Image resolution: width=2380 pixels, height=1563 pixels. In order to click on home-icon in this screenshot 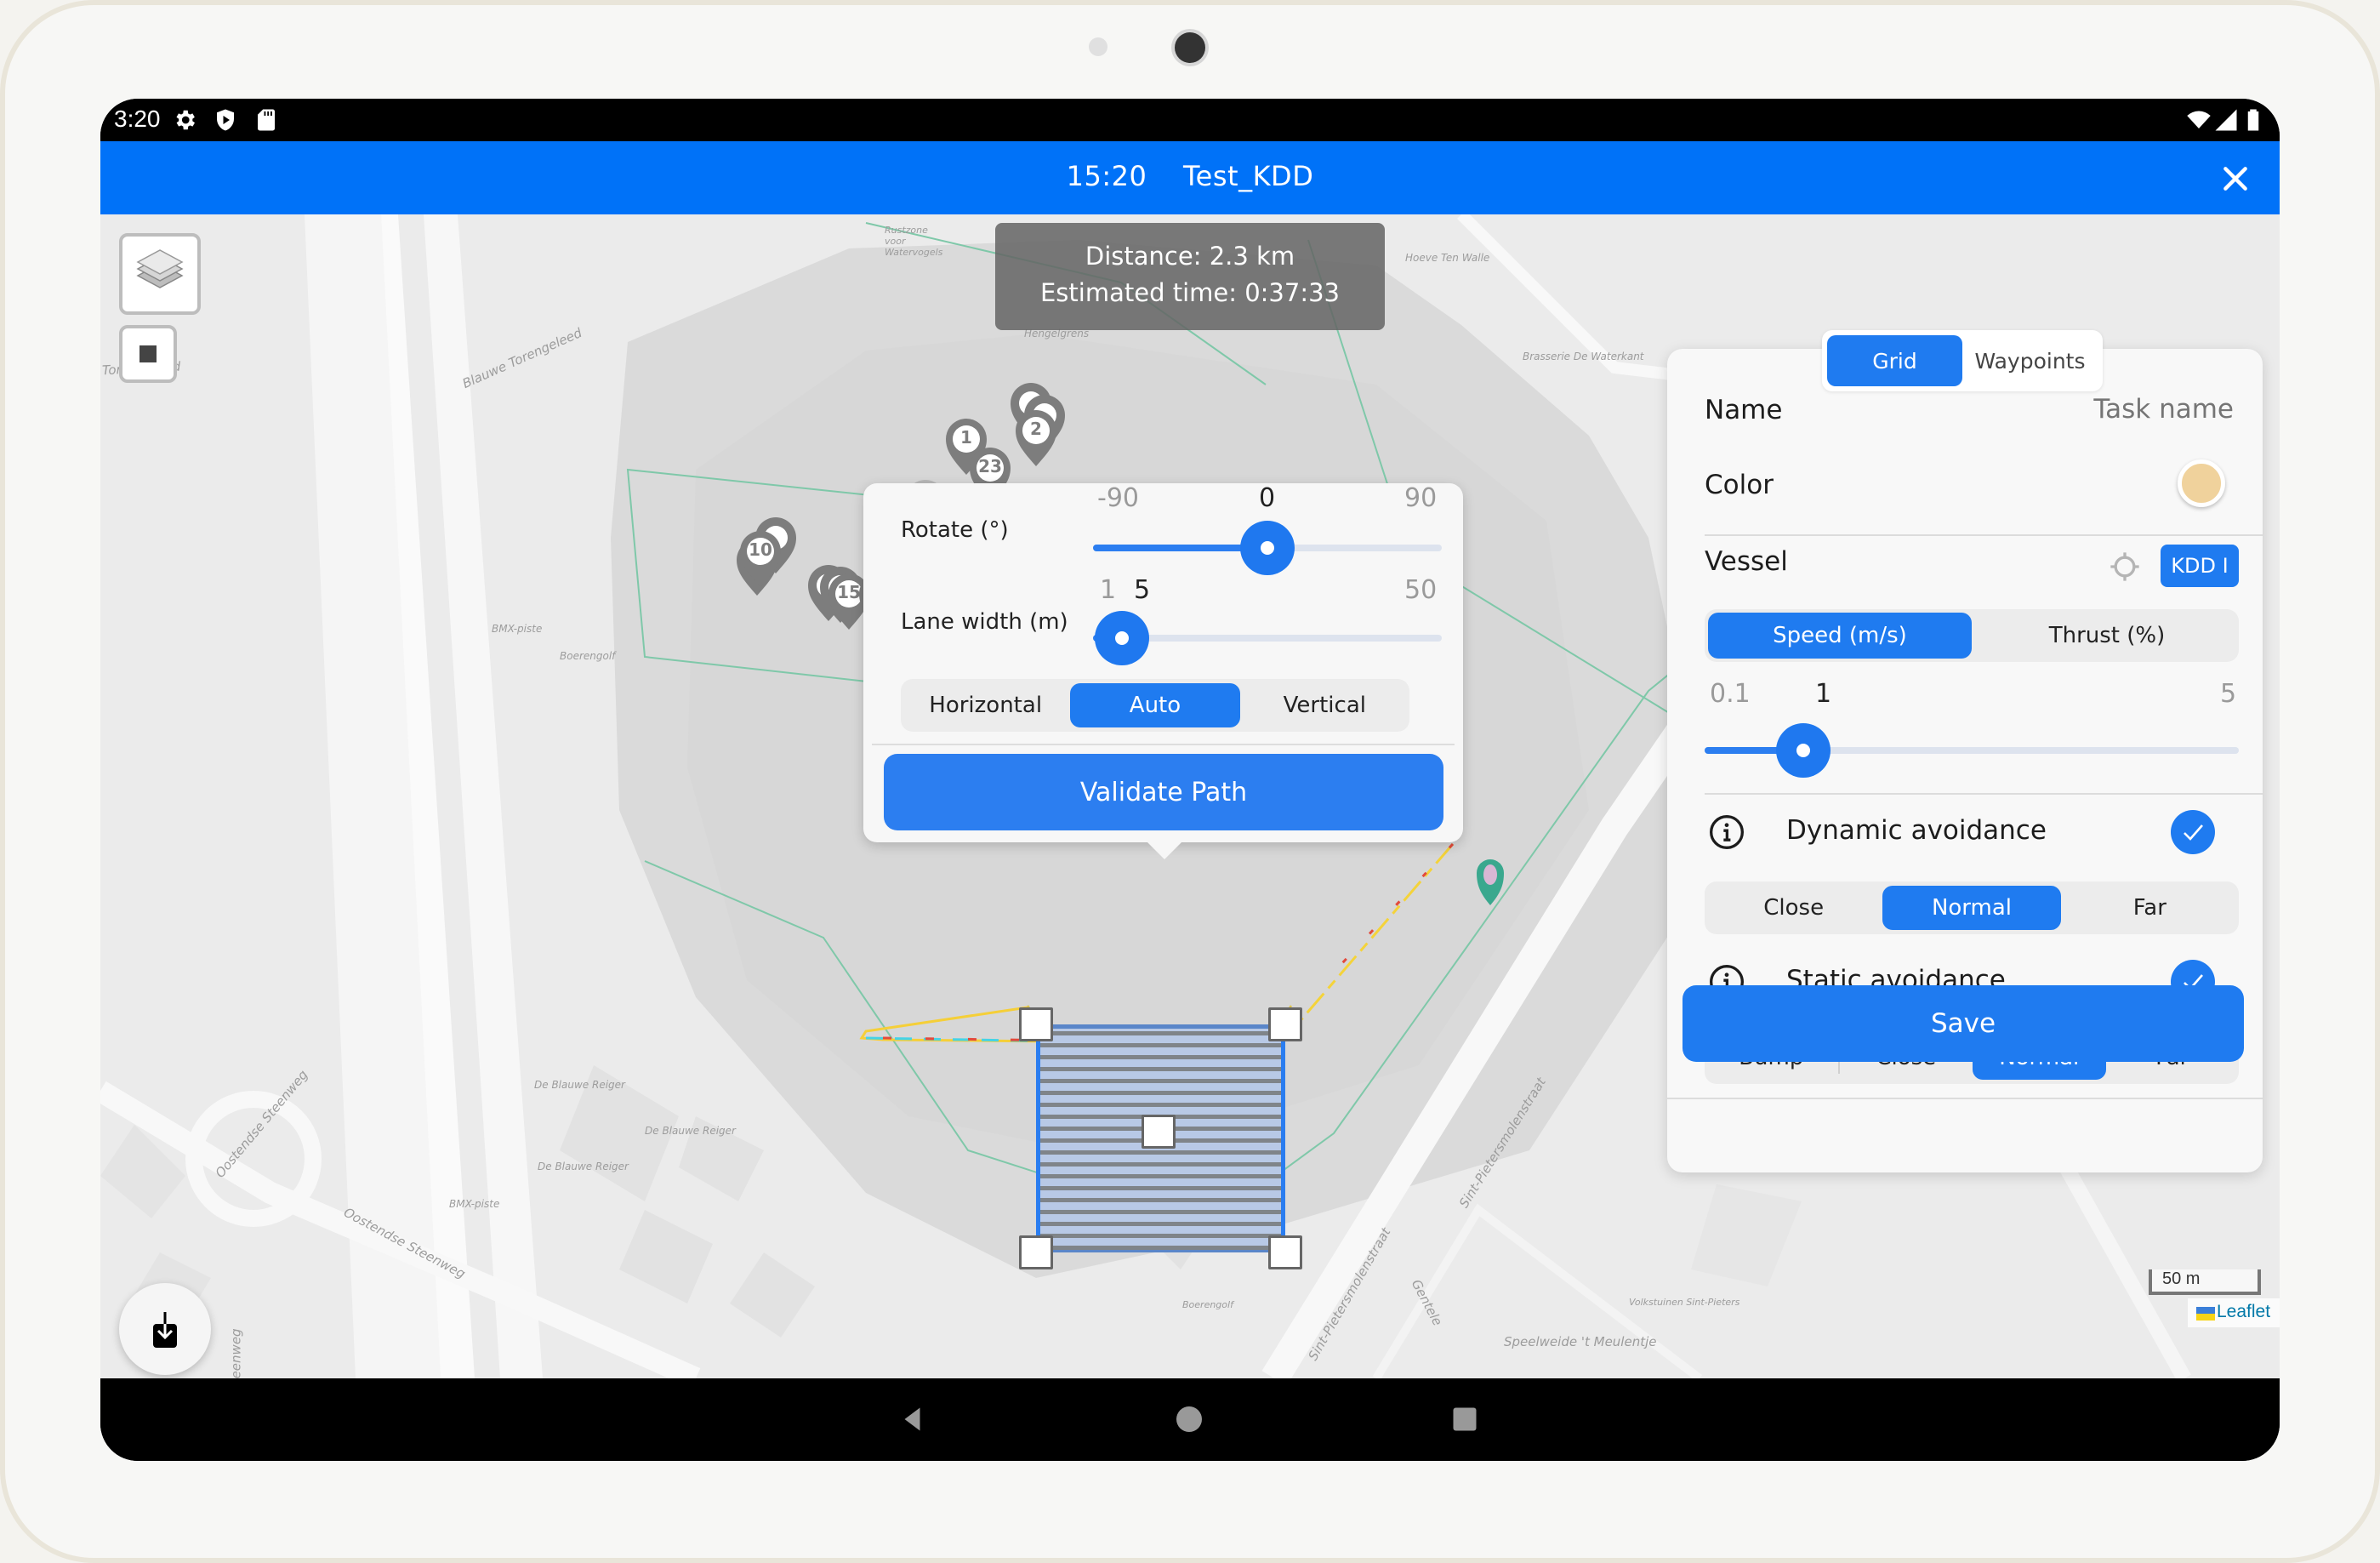, I will do `click(1189, 1419)`.